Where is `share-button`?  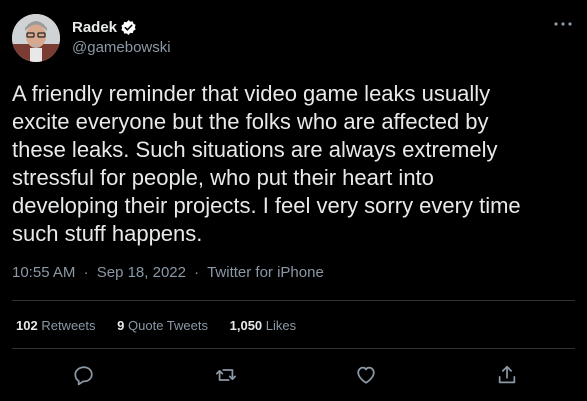
share-button is located at coordinates (508, 376).